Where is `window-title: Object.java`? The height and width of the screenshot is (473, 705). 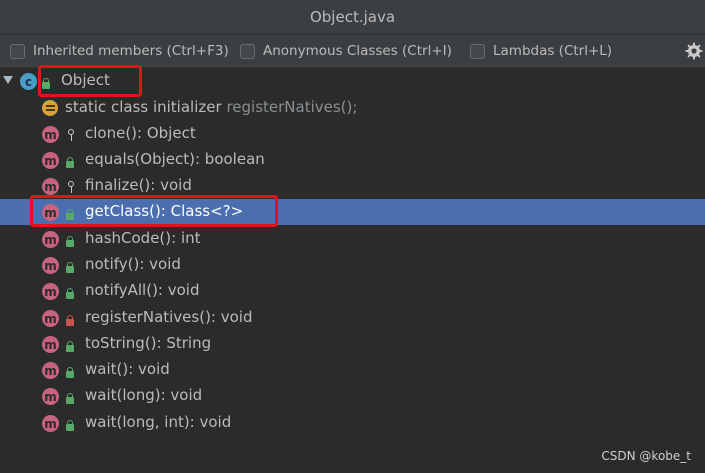
window-title: Object.java is located at coordinates (352, 17).